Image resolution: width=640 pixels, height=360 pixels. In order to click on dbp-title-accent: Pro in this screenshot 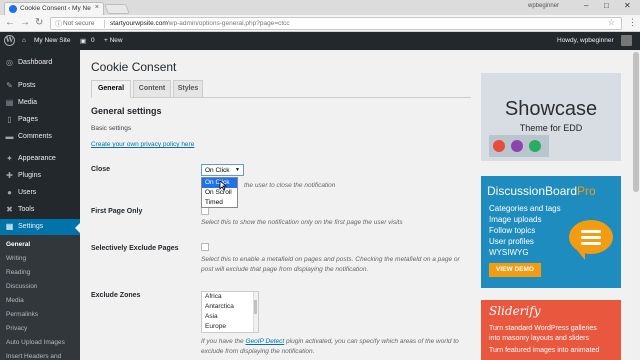, I will do `click(586, 191)`.